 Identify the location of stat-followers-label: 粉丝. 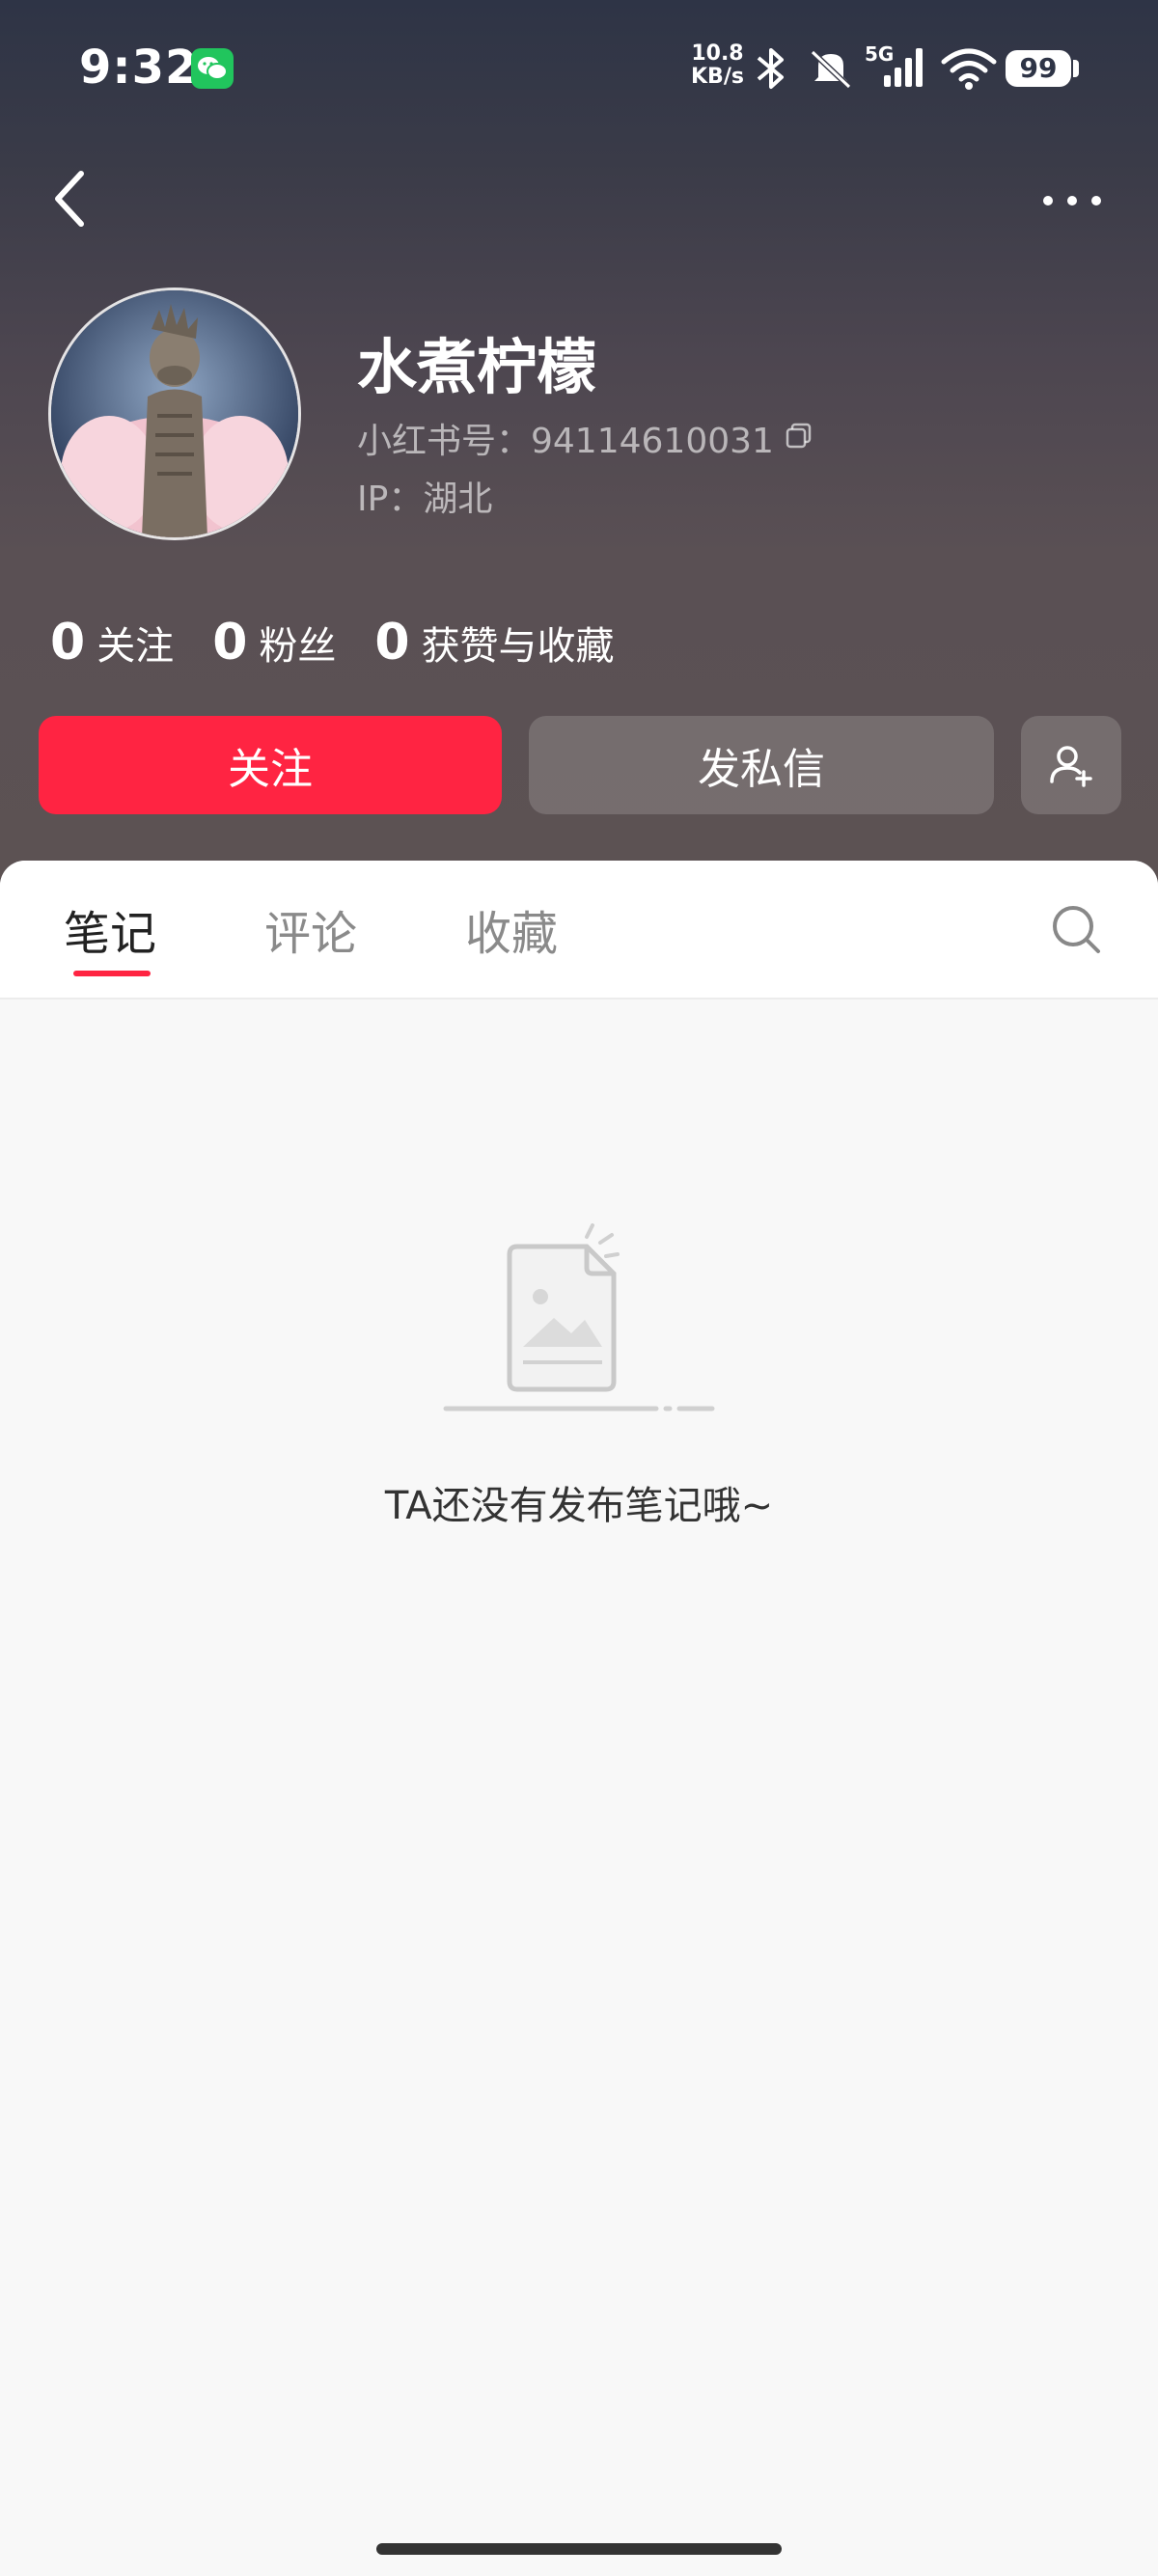
(298, 647).